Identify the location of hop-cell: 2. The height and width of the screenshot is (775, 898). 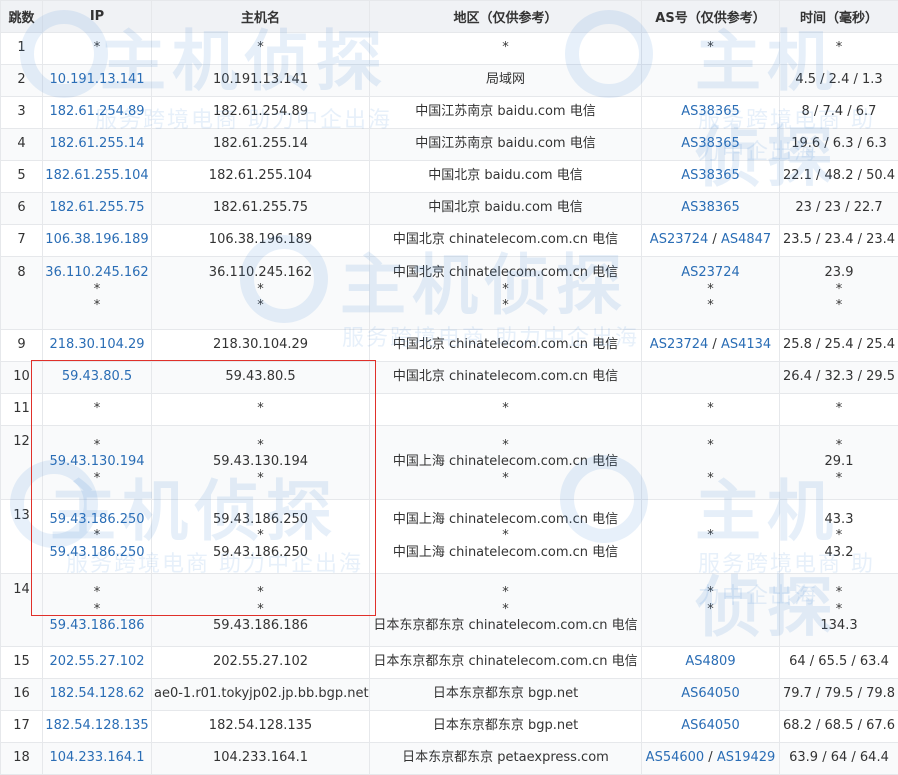
(22, 81).